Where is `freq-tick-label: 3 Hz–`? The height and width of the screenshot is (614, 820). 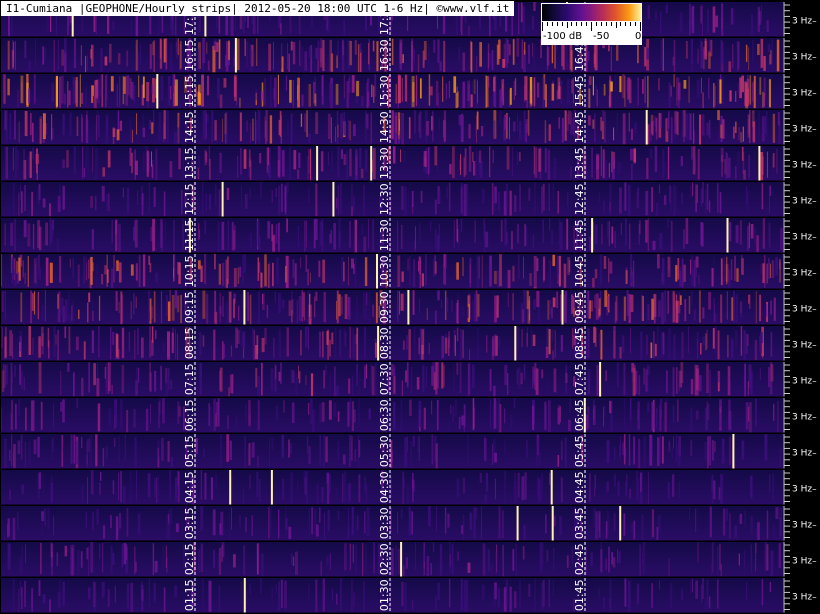
freq-tick-label: 3 Hz– is located at coordinates (804, 273).